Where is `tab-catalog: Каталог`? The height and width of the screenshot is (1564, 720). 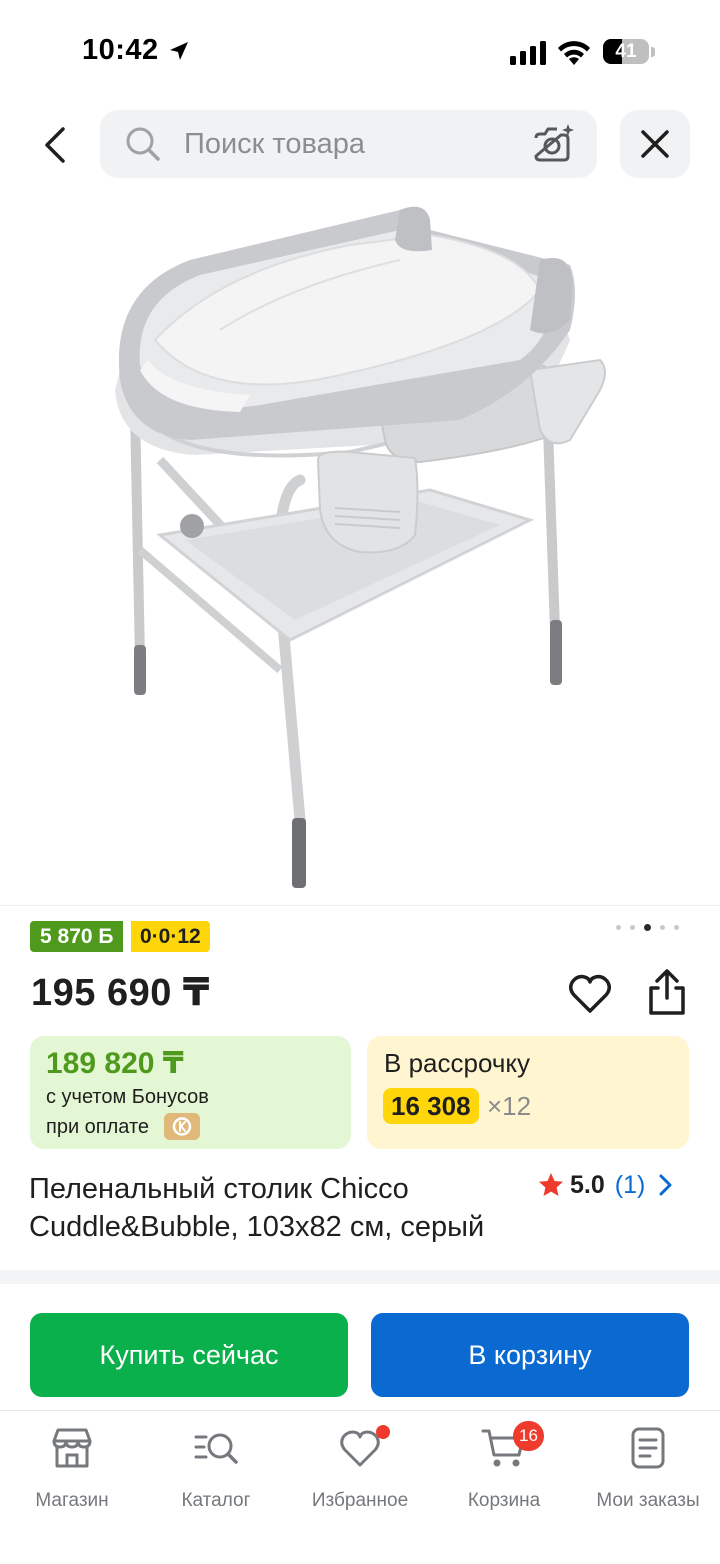 tab-catalog: Каталог is located at coordinates (216, 1473).